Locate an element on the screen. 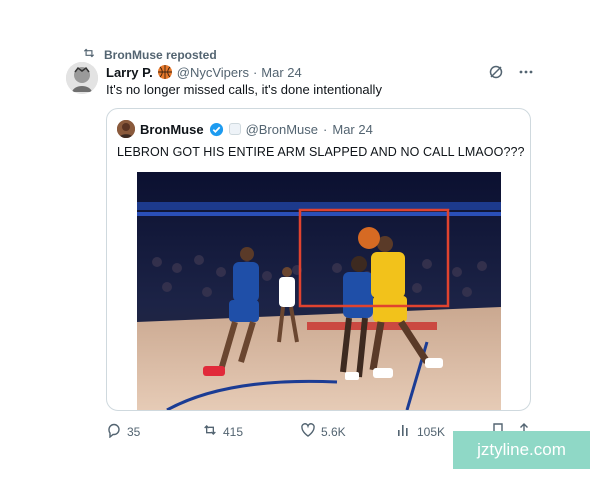 The width and height of the screenshot is (600, 480). heart-icon is located at coordinates (308, 431).